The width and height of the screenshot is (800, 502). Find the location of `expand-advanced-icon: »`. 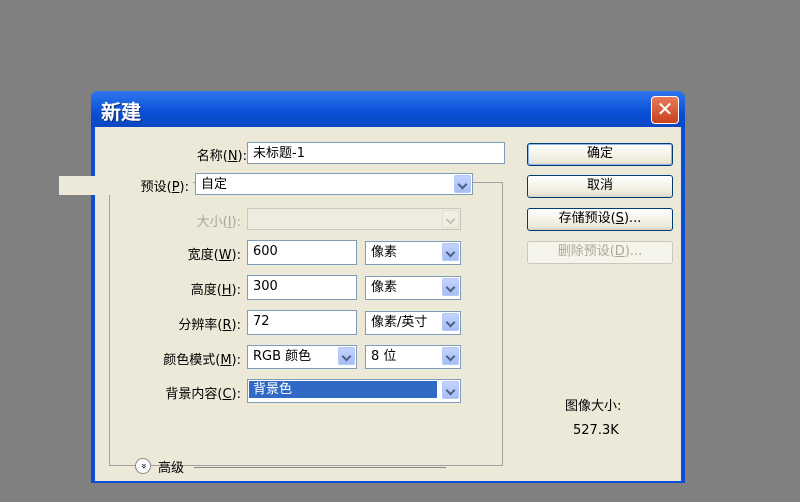

expand-advanced-icon: » is located at coordinates (143, 466).